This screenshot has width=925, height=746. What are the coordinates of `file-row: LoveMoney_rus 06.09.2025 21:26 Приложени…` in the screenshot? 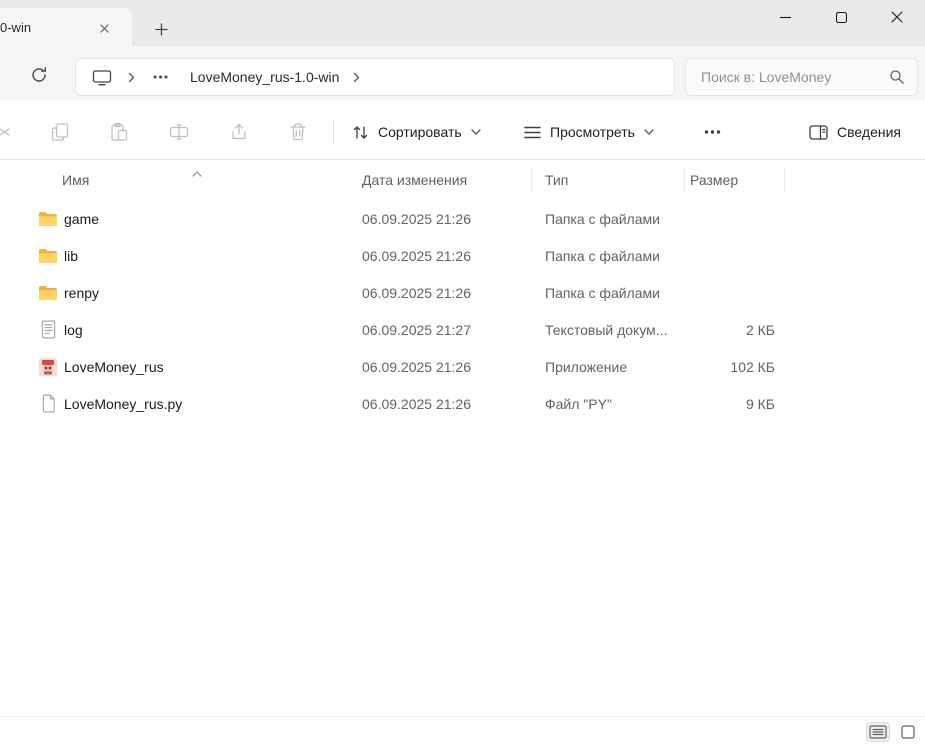 It's located at (462, 366).